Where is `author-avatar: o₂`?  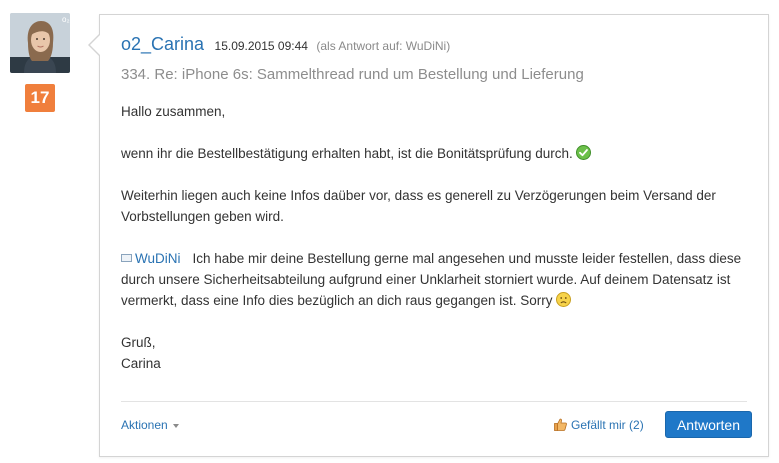 author-avatar: o₂ is located at coordinates (40, 43).